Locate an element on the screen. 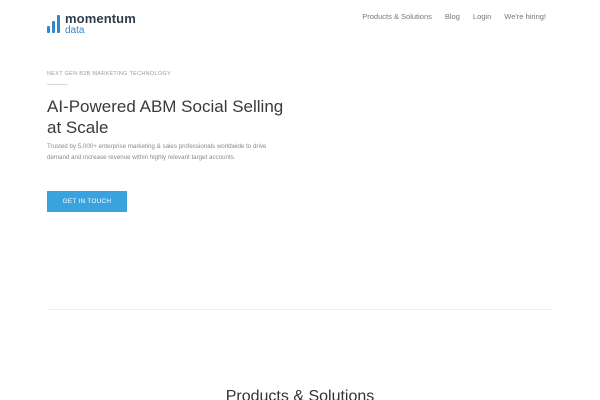 This screenshot has height=400, width=600. nav-link-products-solutions: Products & Solutions is located at coordinates (397, 16).